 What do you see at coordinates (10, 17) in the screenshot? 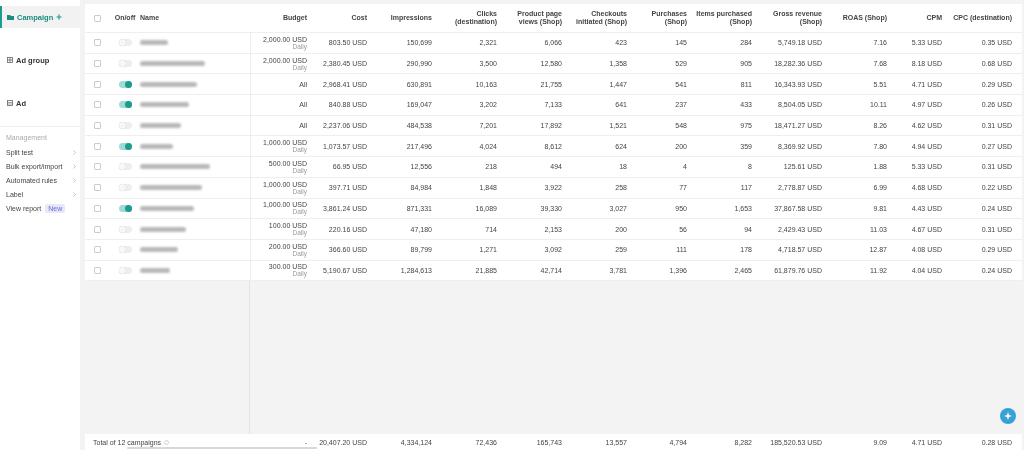
I see `folder-icon` at bounding box center [10, 17].